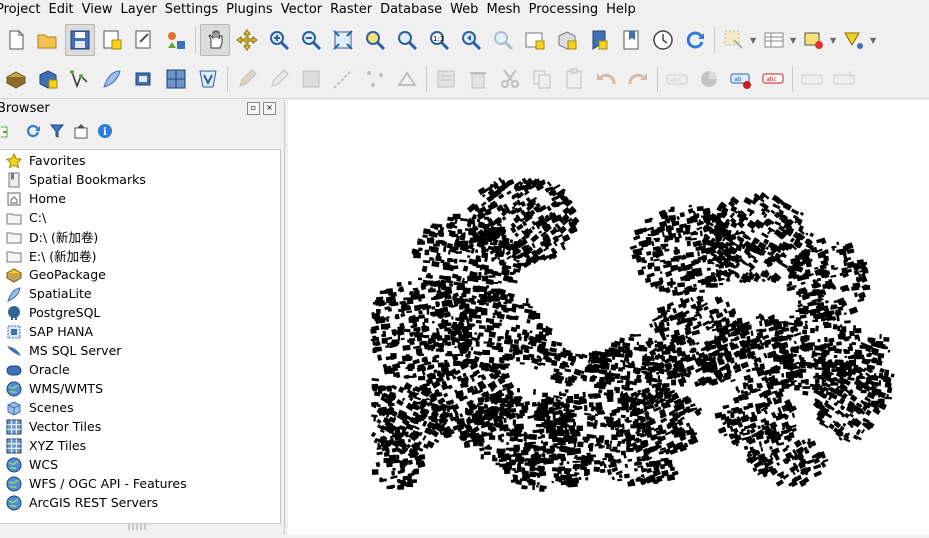 Image resolution: width=929 pixels, height=538 pixels. Describe the element at coordinates (606, 79) in the screenshot. I see `undo-icon` at that location.